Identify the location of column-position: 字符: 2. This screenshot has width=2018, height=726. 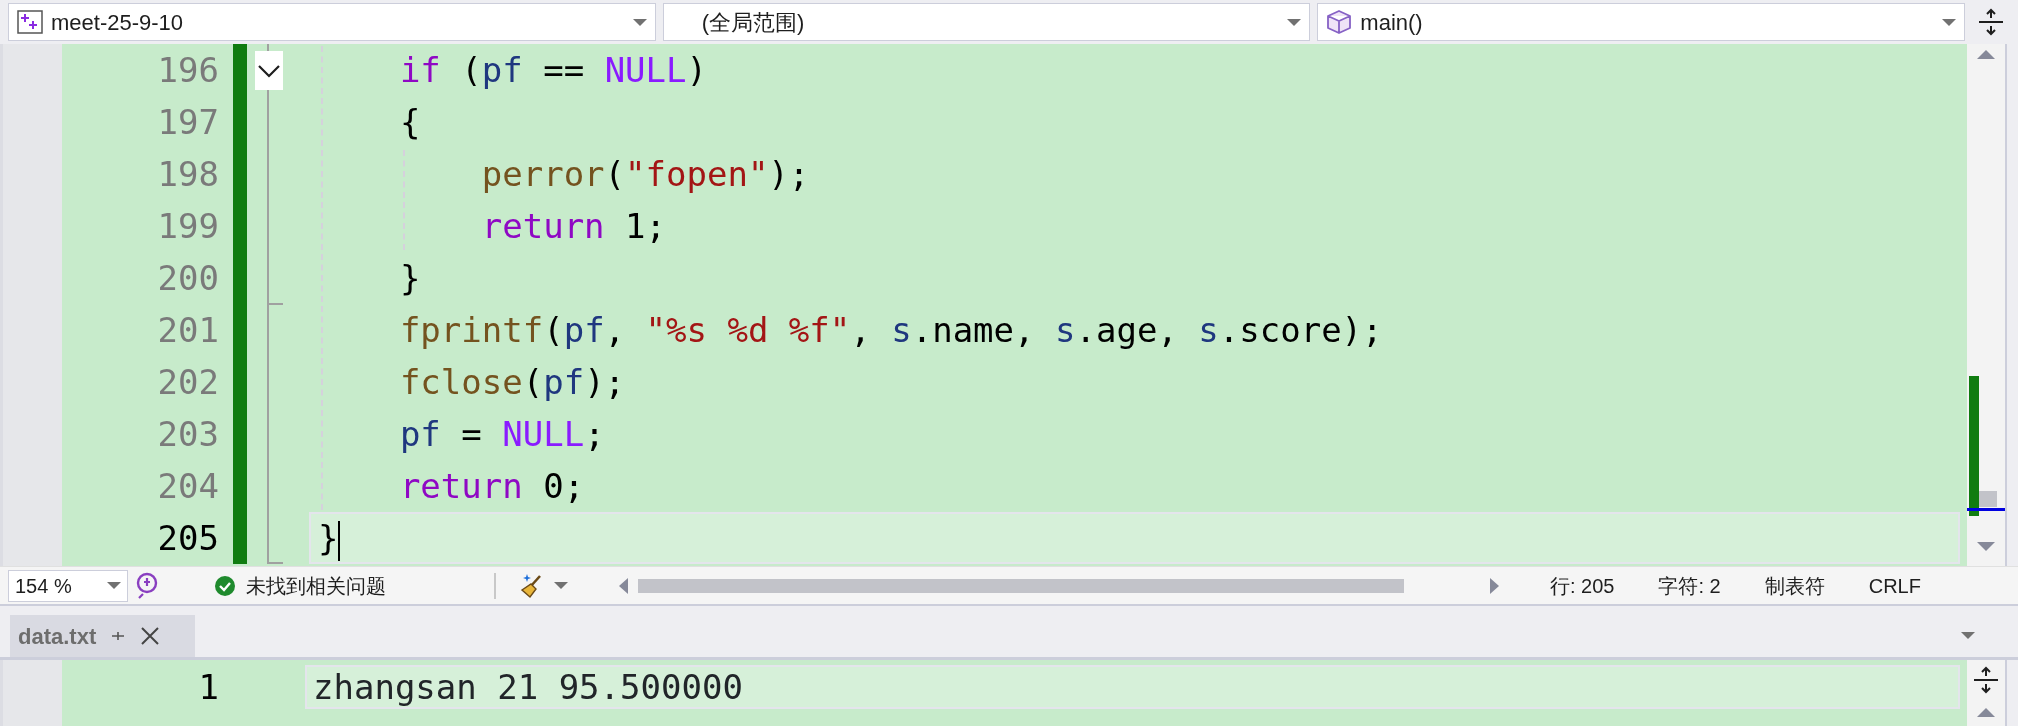
(1689, 585).